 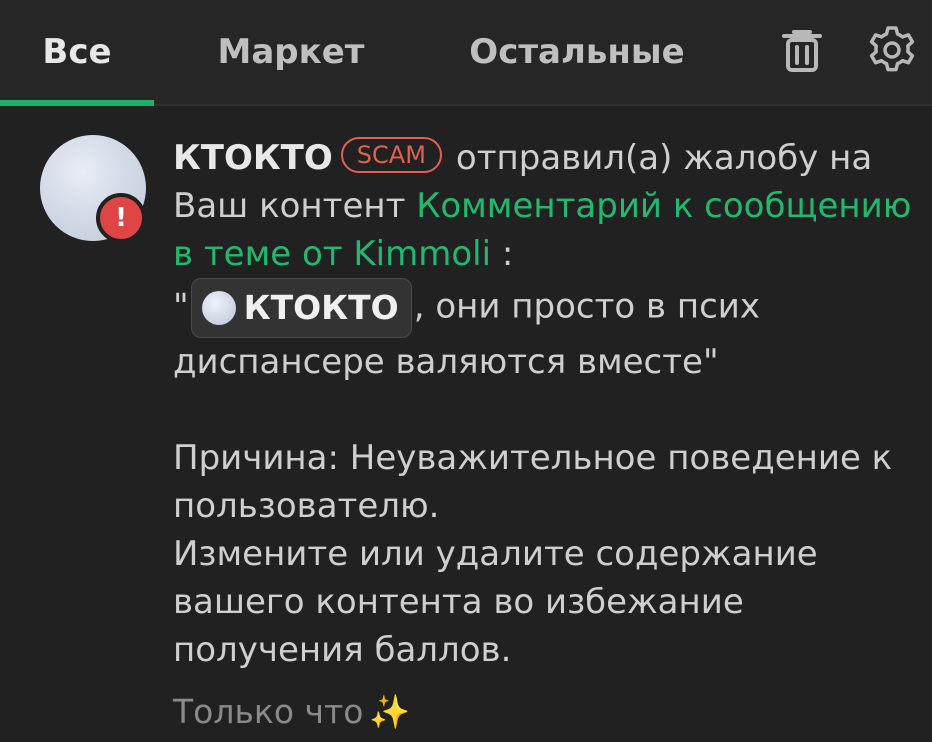 What do you see at coordinates (77, 103) in the screenshot?
I see `active-tab-indicator` at bounding box center [77, 103].